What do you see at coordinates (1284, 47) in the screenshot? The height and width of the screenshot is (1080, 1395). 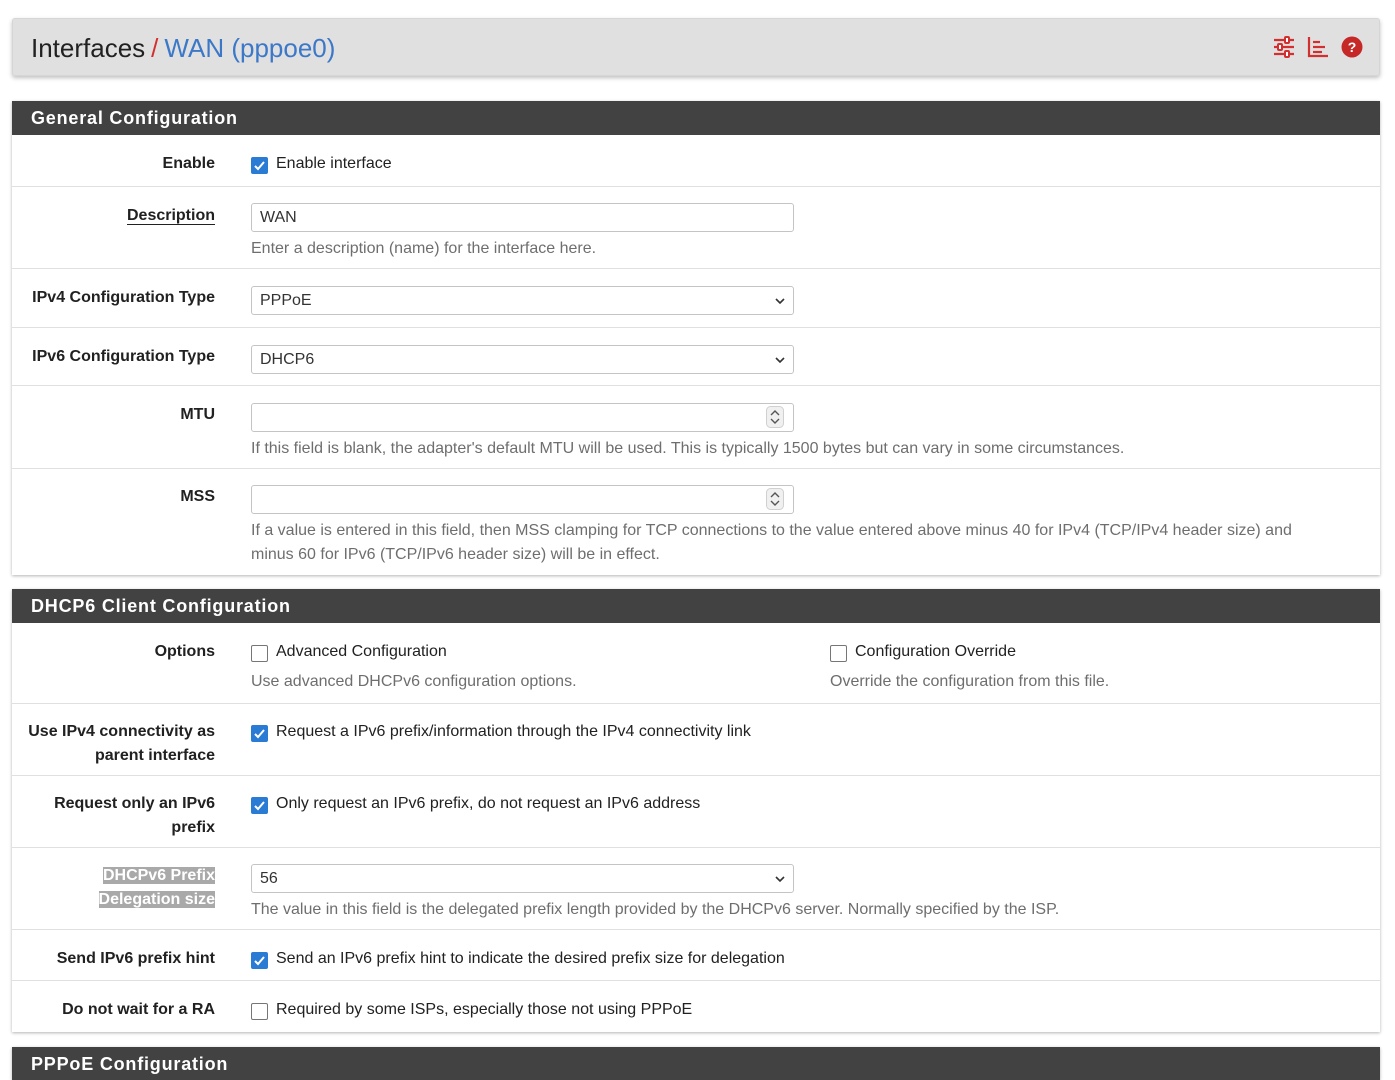 I see `settings-sliders-icon` at bounding box center [1284, 47].